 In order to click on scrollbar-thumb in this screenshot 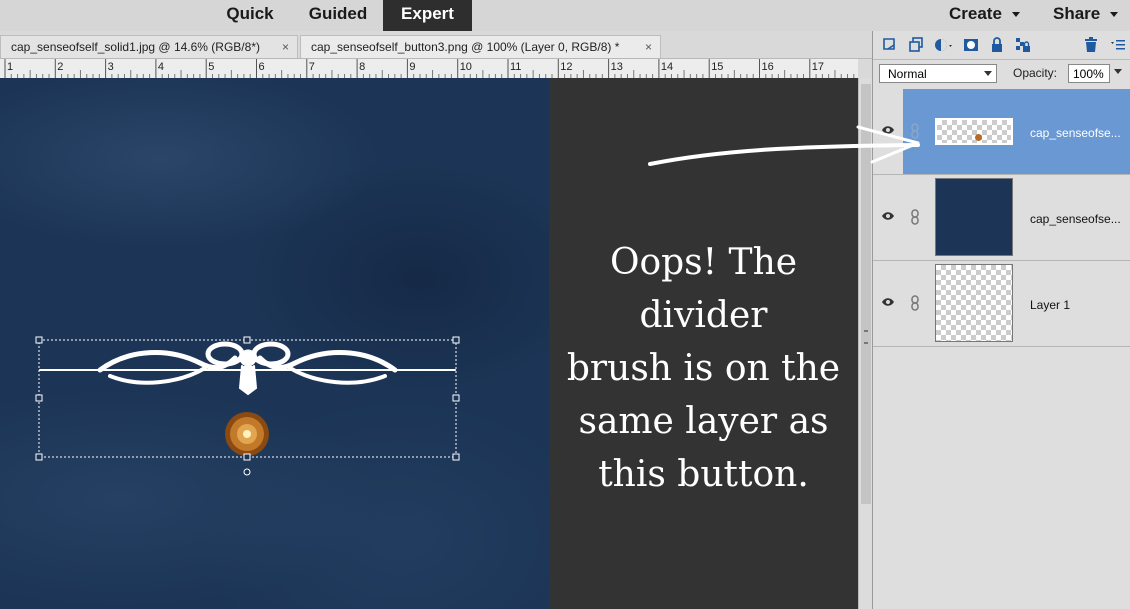, I will do `click(866, 294)`.